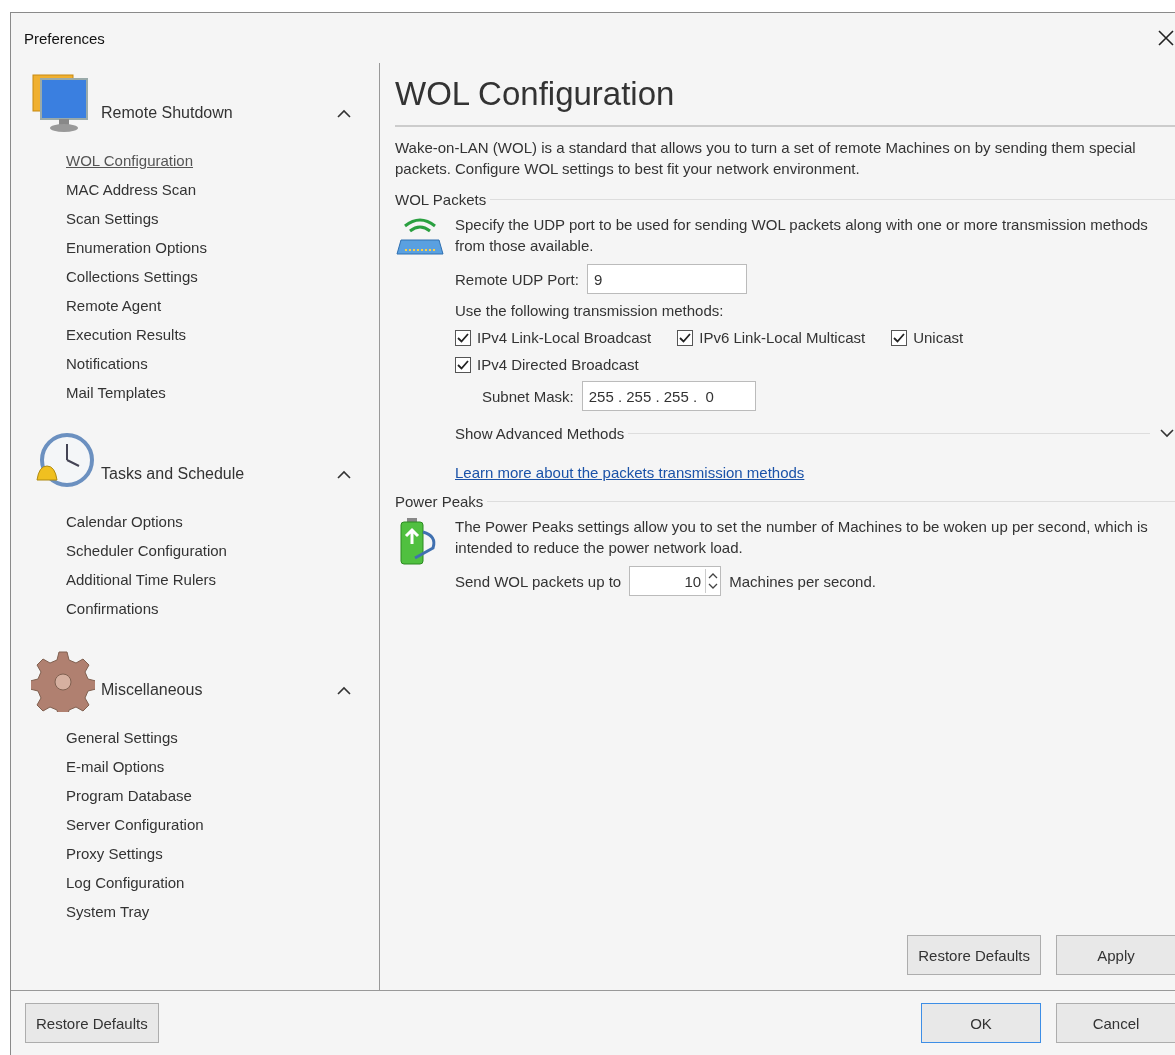  I want to click on nav-link: Collections Settings, so click(132, 276).